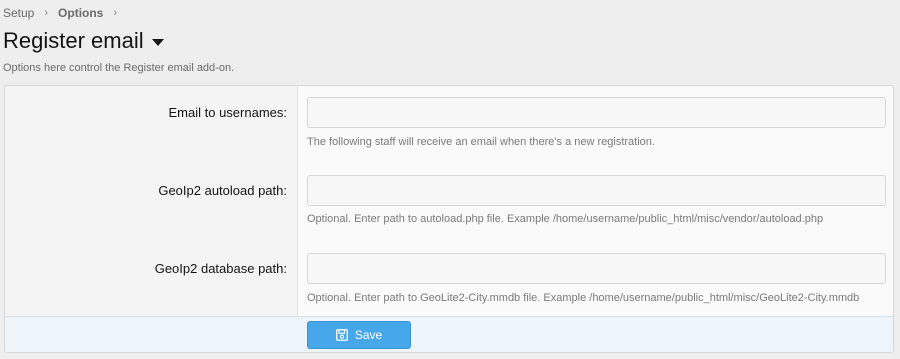  What do you see at coordinates (596, 112) in the screenshot?
I see `email-to-usernames-input` at bounding box center [596, 112].